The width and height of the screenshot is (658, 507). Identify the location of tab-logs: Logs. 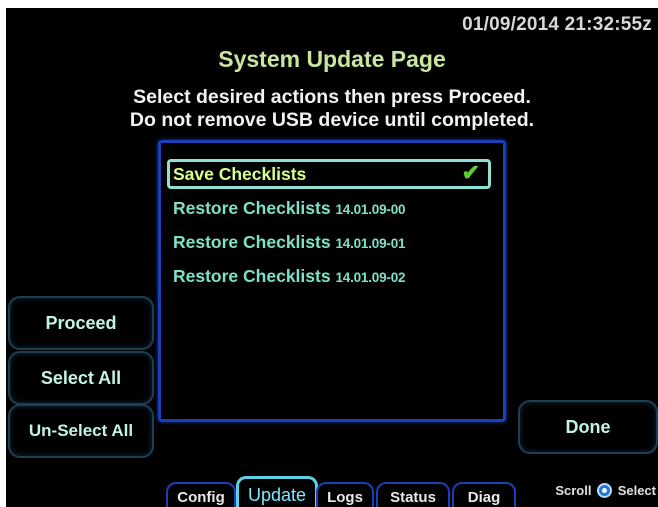
(345, 494).